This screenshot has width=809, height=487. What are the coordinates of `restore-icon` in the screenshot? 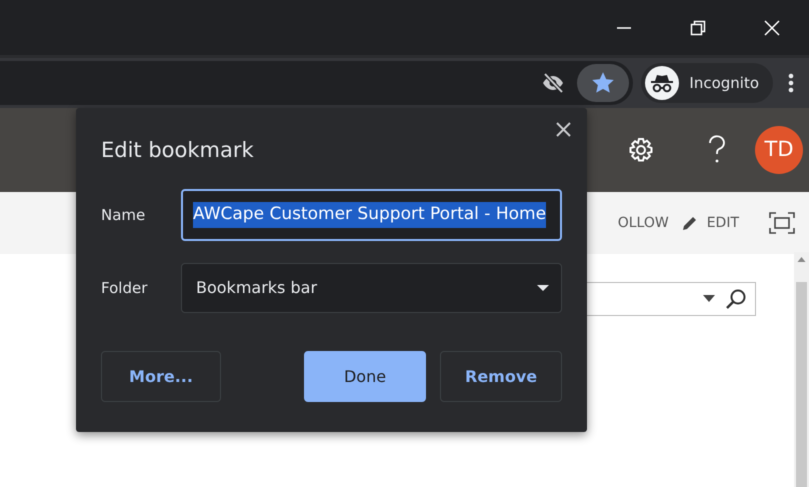 It's located at (698, 28).